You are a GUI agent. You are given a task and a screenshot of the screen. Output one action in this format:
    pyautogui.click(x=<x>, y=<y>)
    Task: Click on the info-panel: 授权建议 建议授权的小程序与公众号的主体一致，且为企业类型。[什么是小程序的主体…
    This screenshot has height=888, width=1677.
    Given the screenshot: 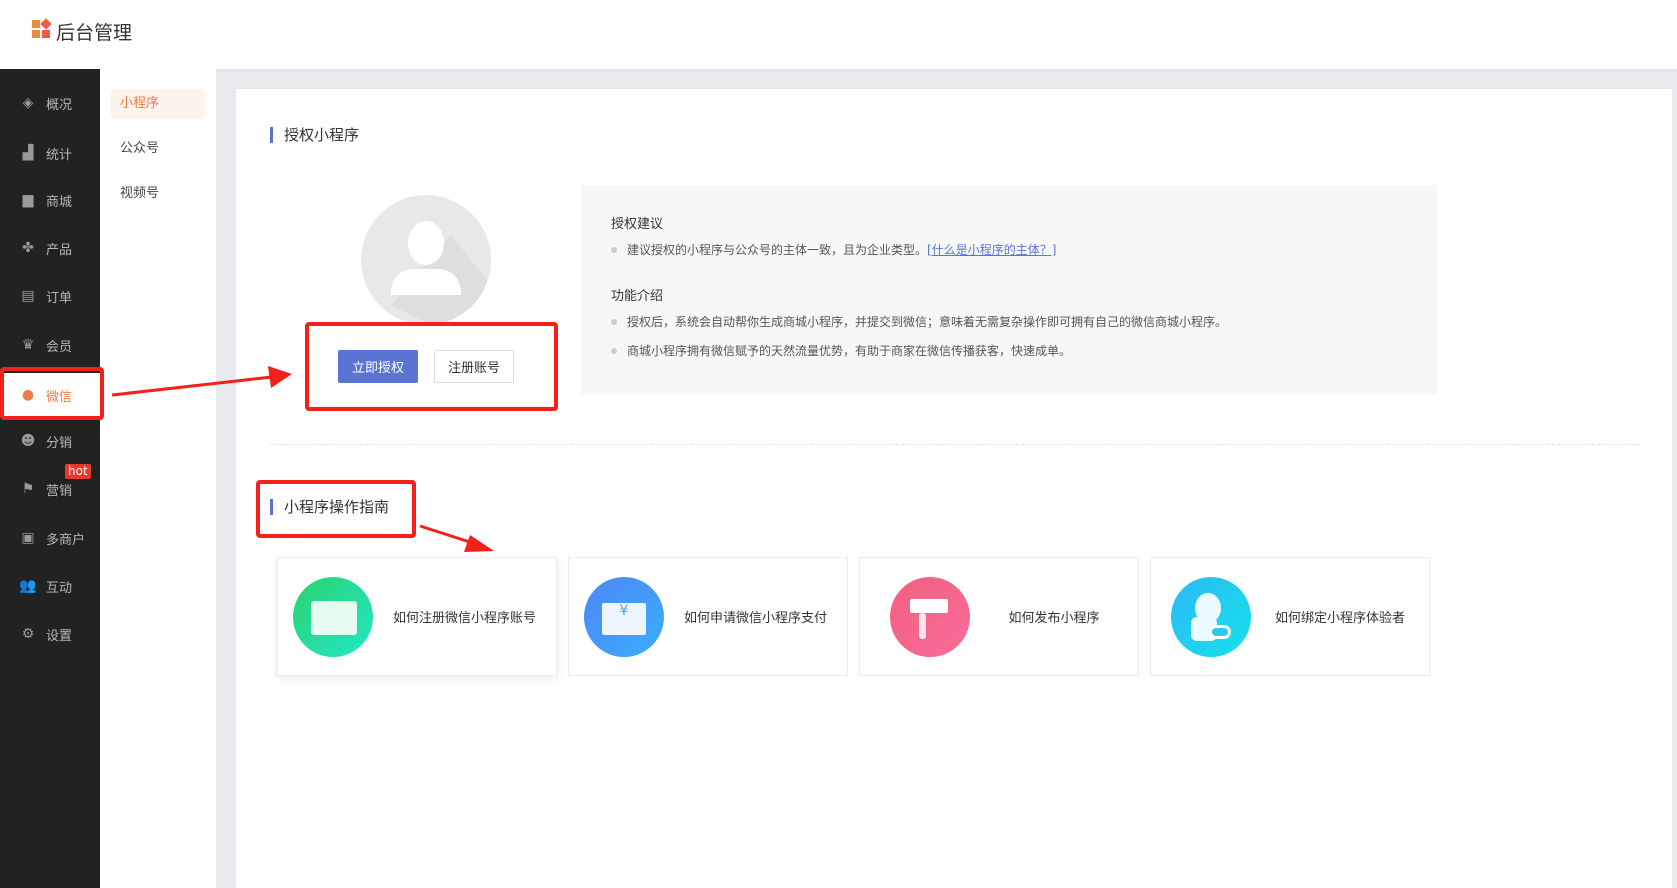 What is the action you would take?
    pyautogui.click(x=1009, y=289)
    